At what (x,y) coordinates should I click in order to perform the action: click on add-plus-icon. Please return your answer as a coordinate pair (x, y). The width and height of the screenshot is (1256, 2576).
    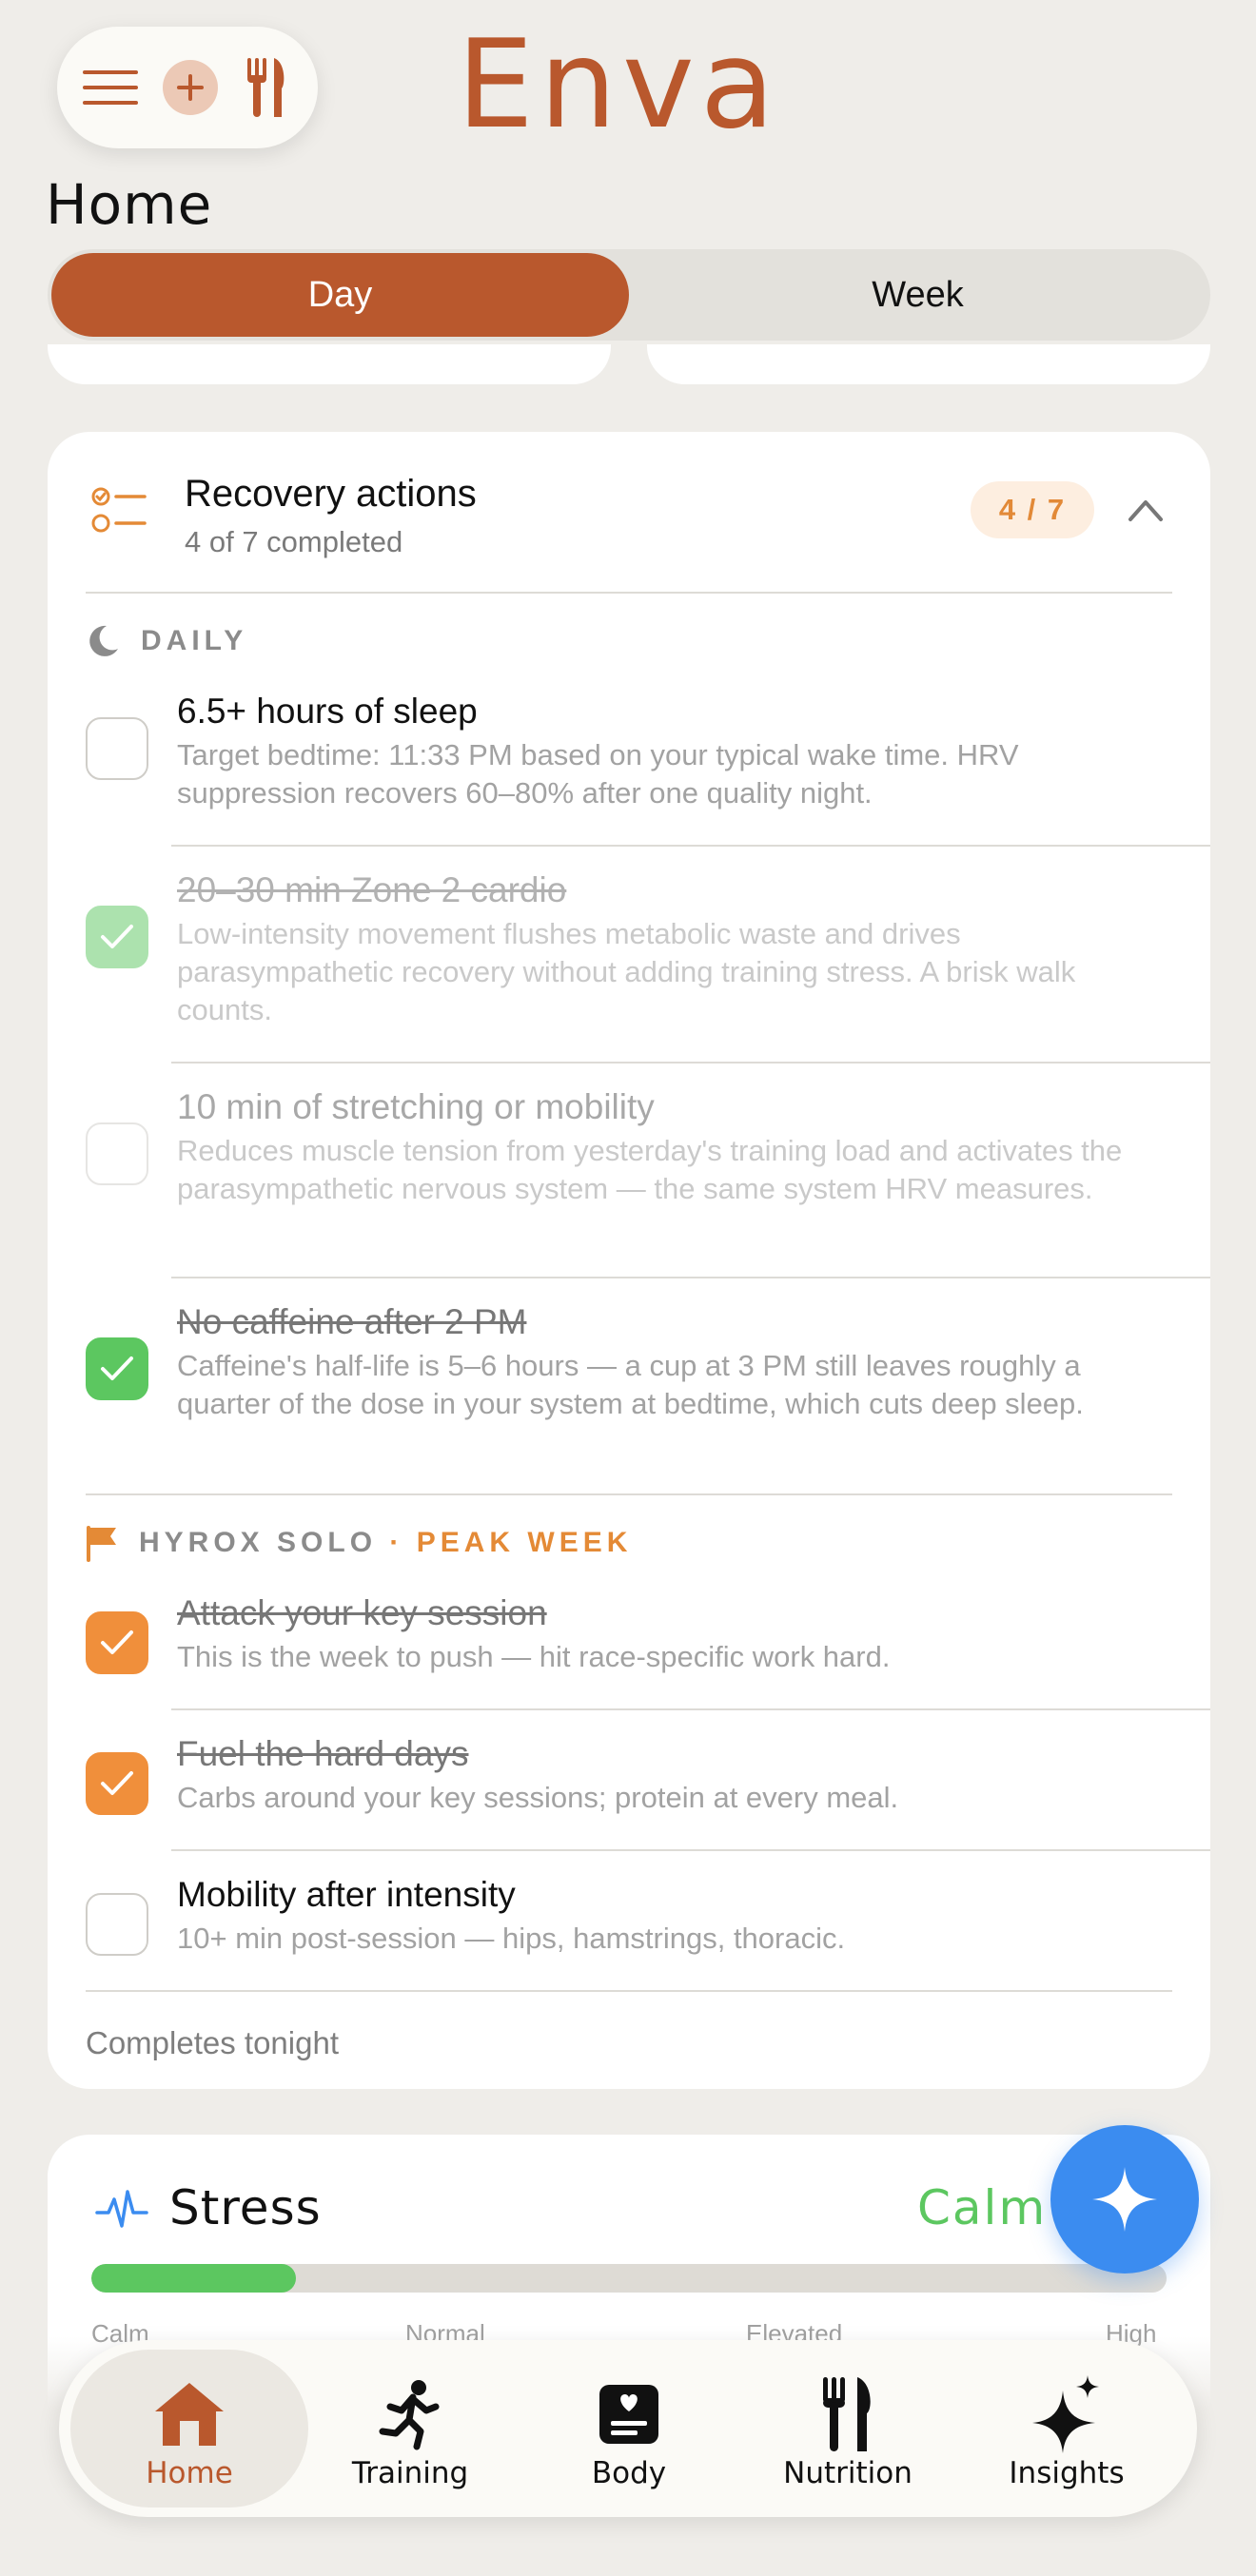
    Looking at the image, I should click on (190, 88).